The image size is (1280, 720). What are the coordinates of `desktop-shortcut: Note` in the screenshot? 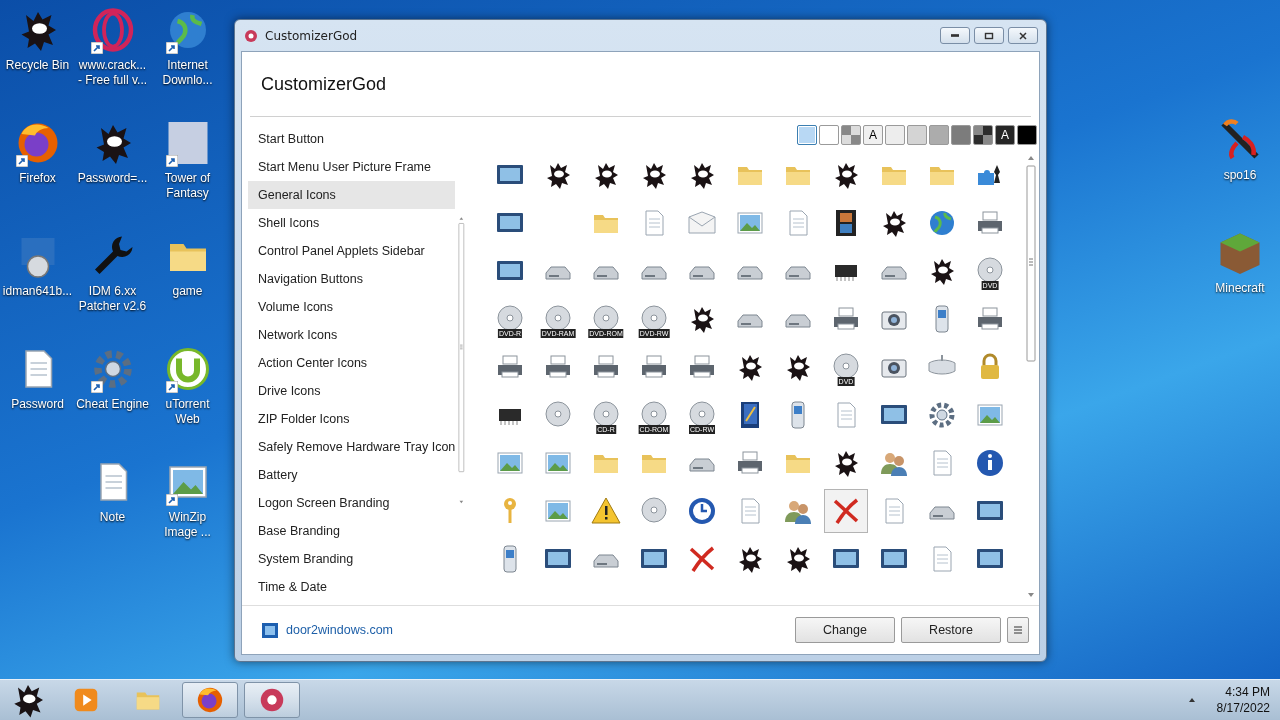 It's located at (112, 514).